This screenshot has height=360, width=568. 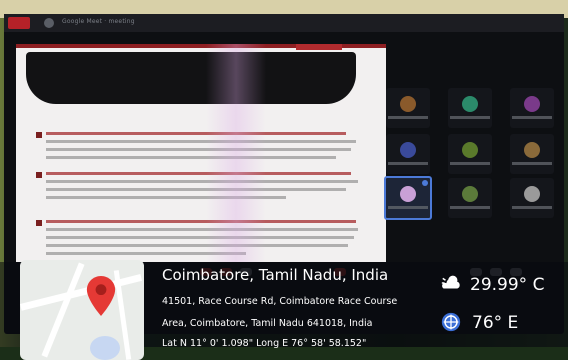 What do you see at coordinates (98, 21) in the screenshot?
I see `meeting-title: Google Meet · meeting` at bounding box center [98, 21].